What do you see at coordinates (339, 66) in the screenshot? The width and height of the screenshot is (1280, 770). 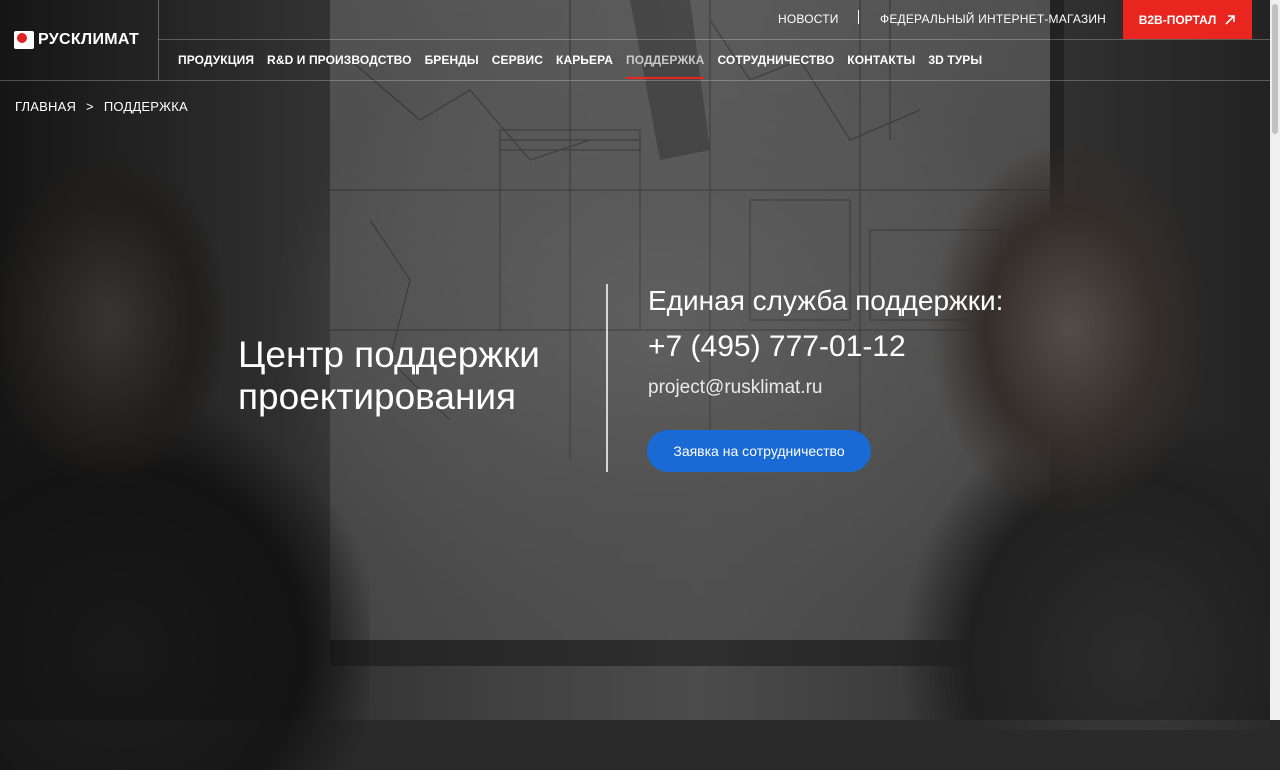 I see `nav-item-rnd: R&D И ПРОИЗВОДСТВО` at bounding box center [339, 66].